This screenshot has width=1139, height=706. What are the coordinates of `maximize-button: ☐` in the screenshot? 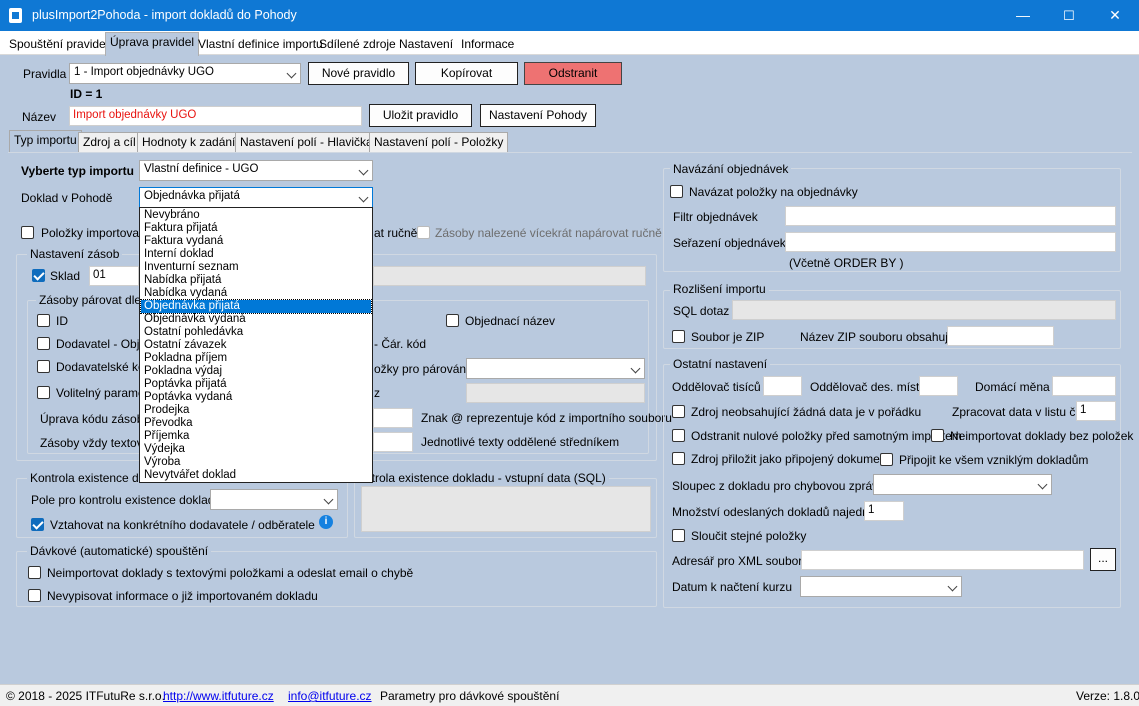 It's located at (1069, 15).